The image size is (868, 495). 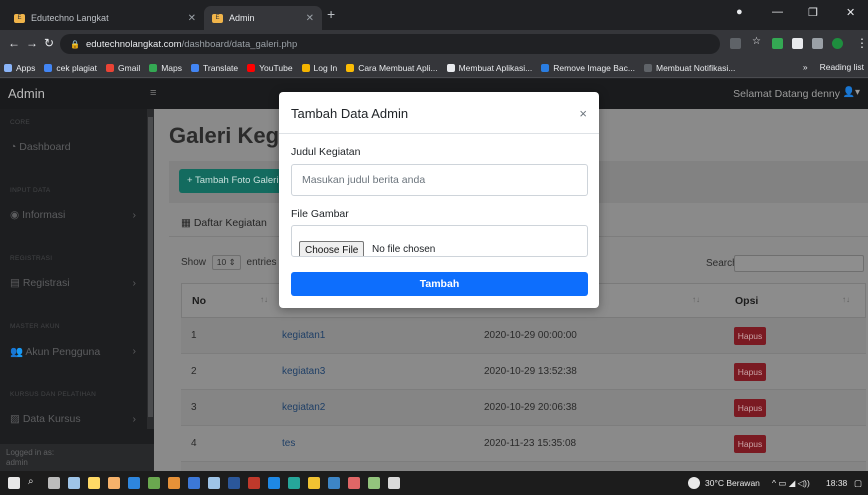 I want to click on reading-list-button: » Reading list, so click(x=833, y=67).